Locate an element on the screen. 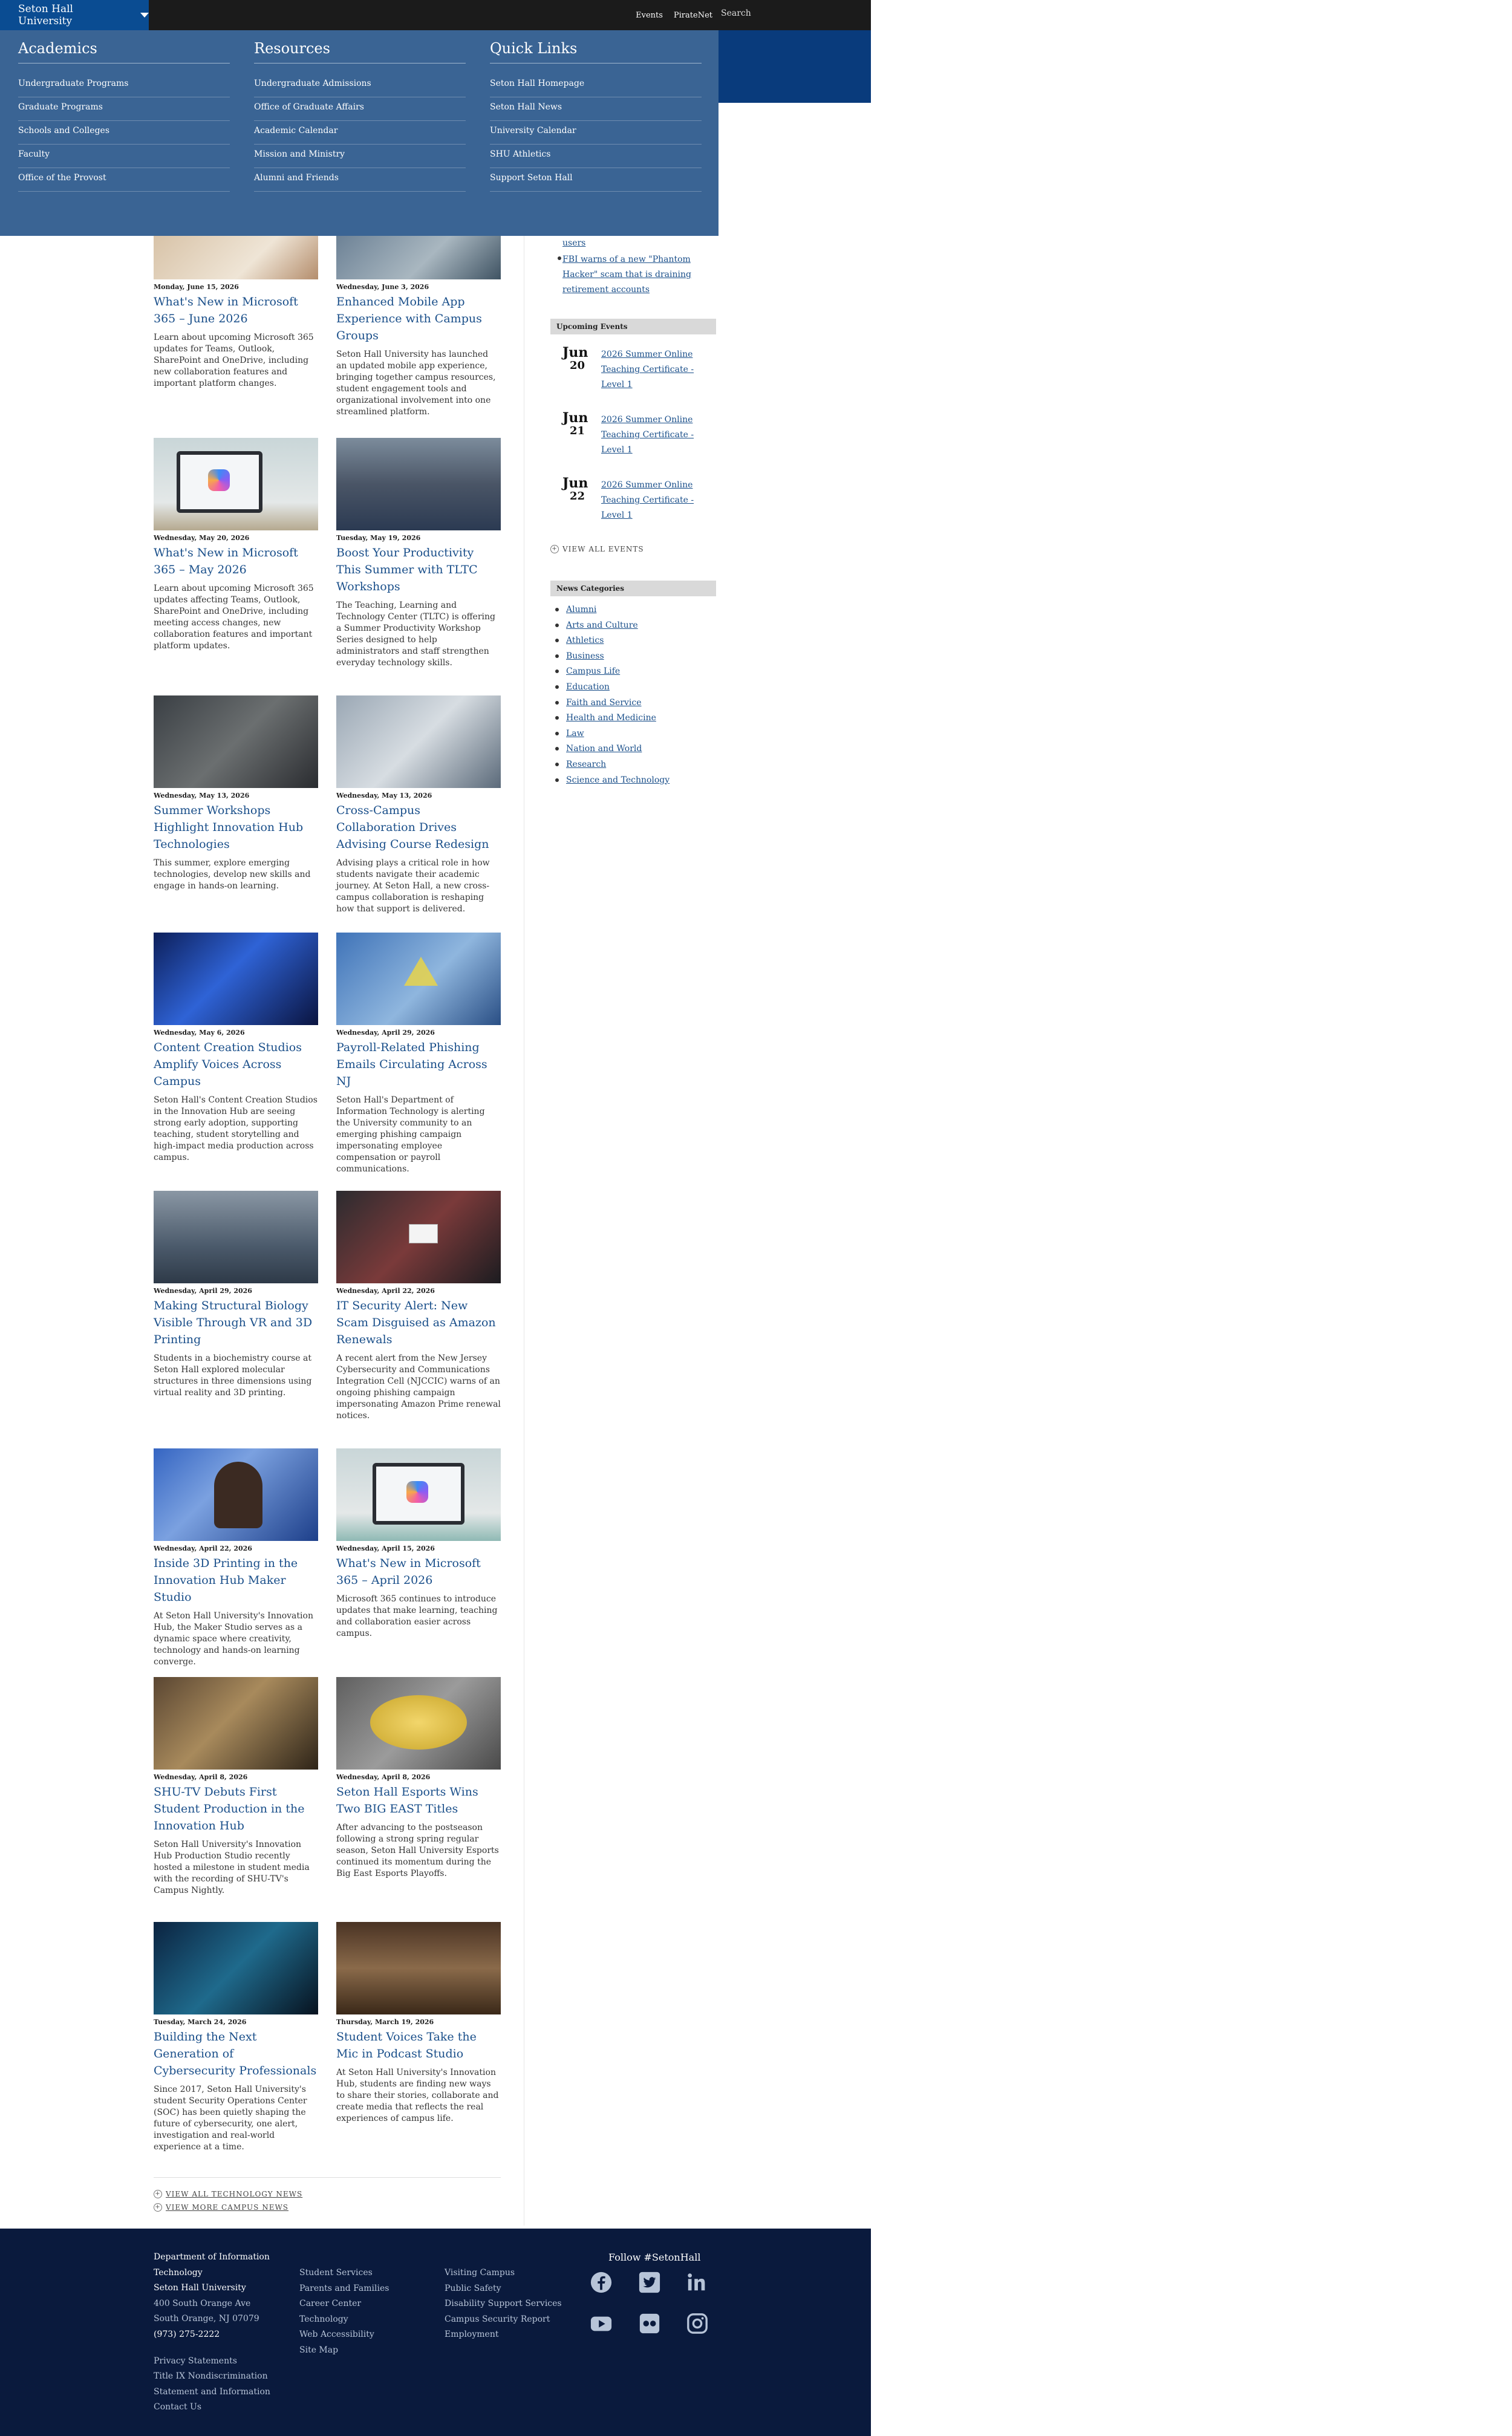 The image size is (1512, 2436). mega-item: Faculty is located at coordinates (124, 156).